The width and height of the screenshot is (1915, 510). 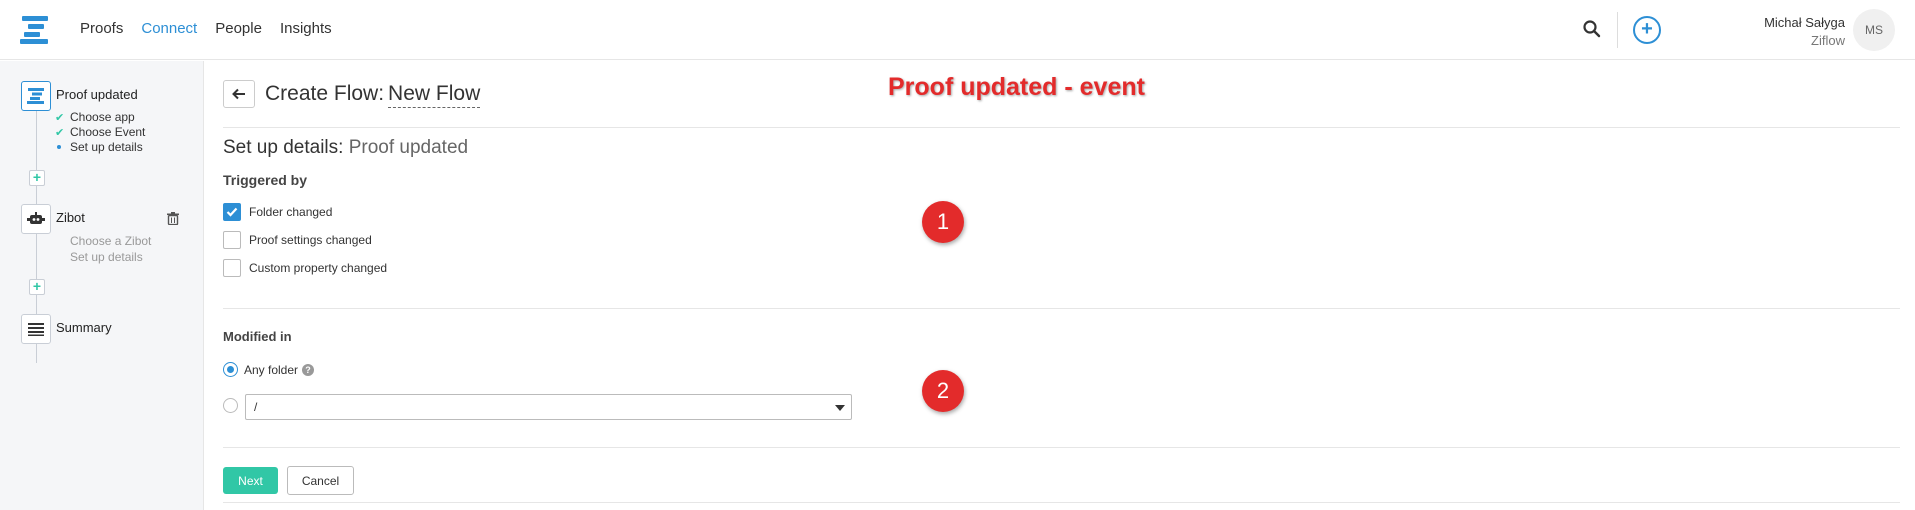 What do you see at coordinates (308, 369) in the screenshot?
I see `help-icon: ?` at bounding box center [308, 369].